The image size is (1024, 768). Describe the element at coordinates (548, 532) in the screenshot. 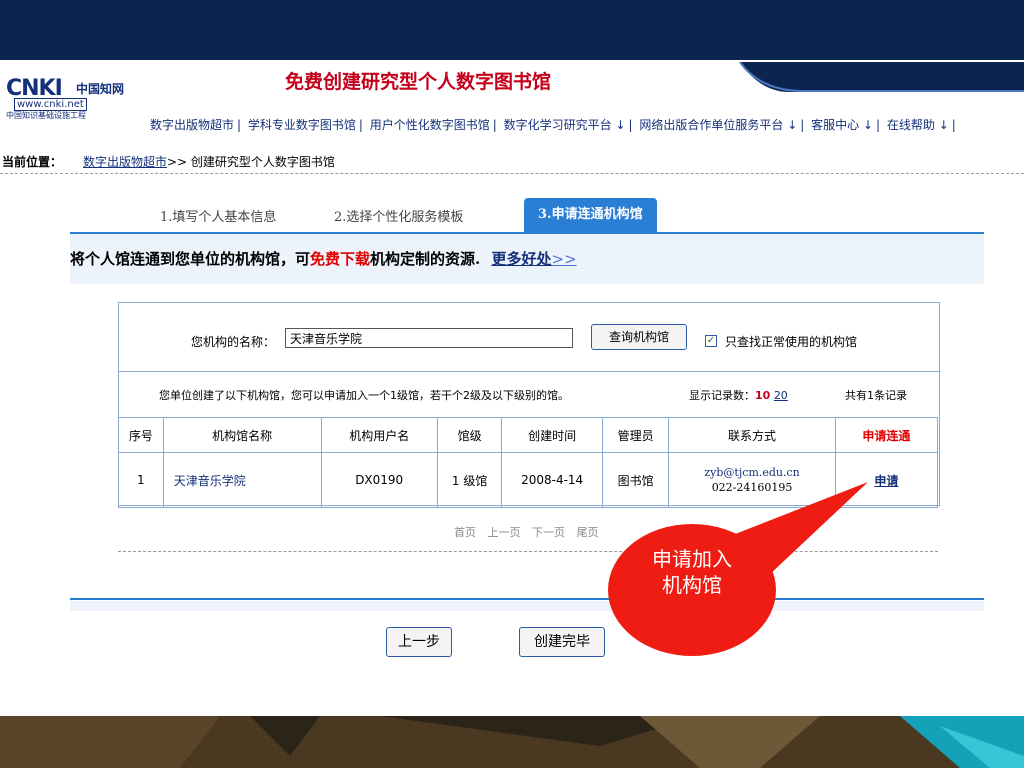

I see `pager-next: 下一页` at that location.